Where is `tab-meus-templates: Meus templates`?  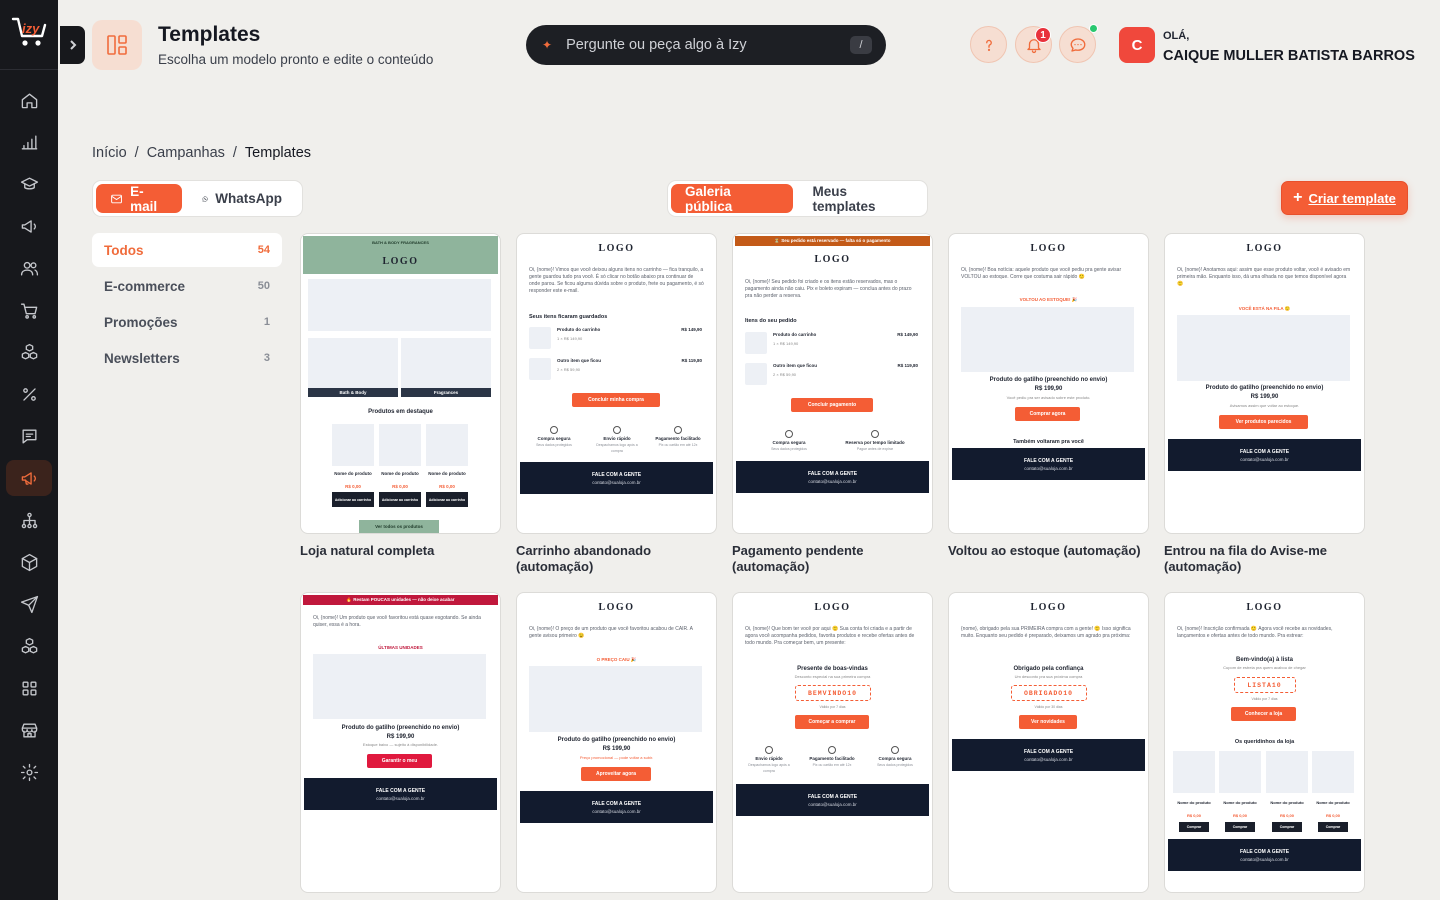
tab-meus-templates: Meus templates is located at coordinates (861, 199).